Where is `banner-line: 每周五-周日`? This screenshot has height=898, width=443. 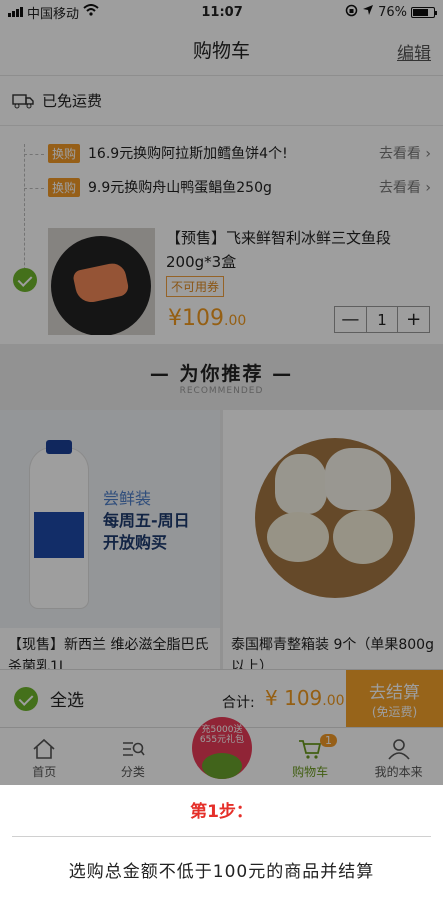 banner-line: 每周五-周日 is located at coordinates (146, 520).